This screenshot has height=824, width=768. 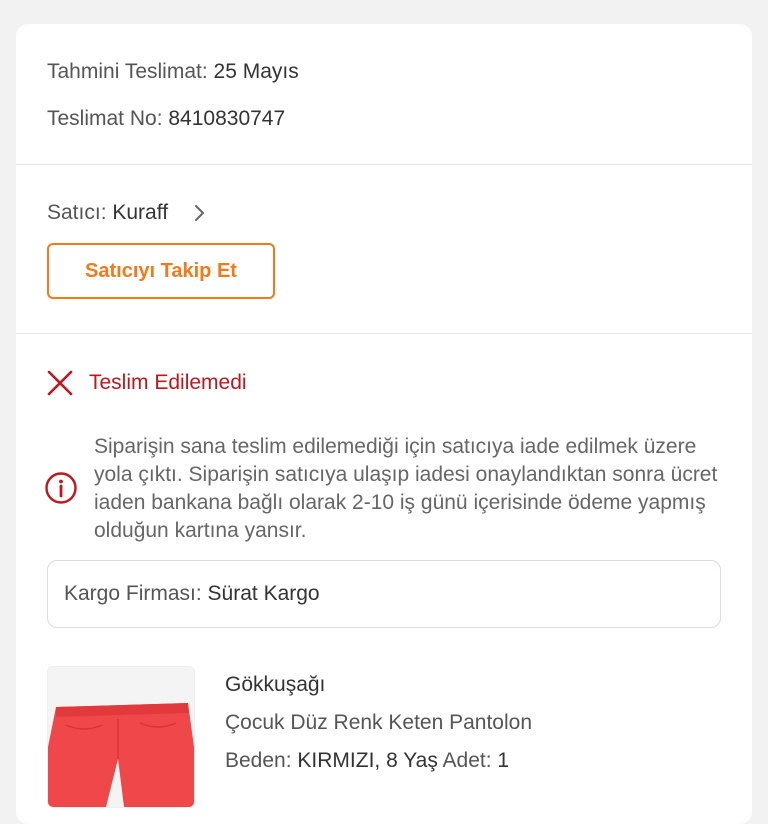 What do you see at coordinates (503, 760) in the screenshot?
I see `quantity-value: 1` at bounding box center [503, 760].